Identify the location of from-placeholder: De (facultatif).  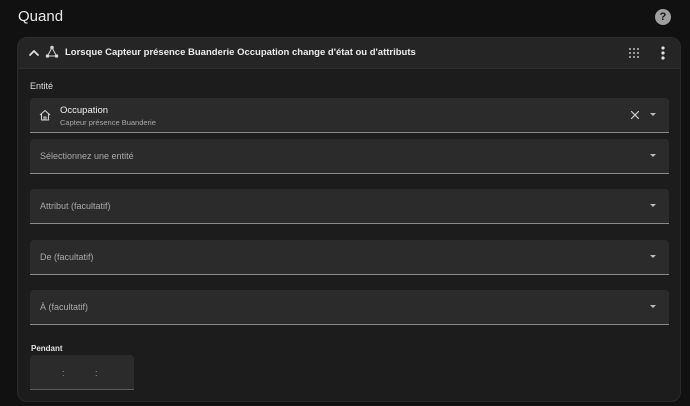
(67, 257).